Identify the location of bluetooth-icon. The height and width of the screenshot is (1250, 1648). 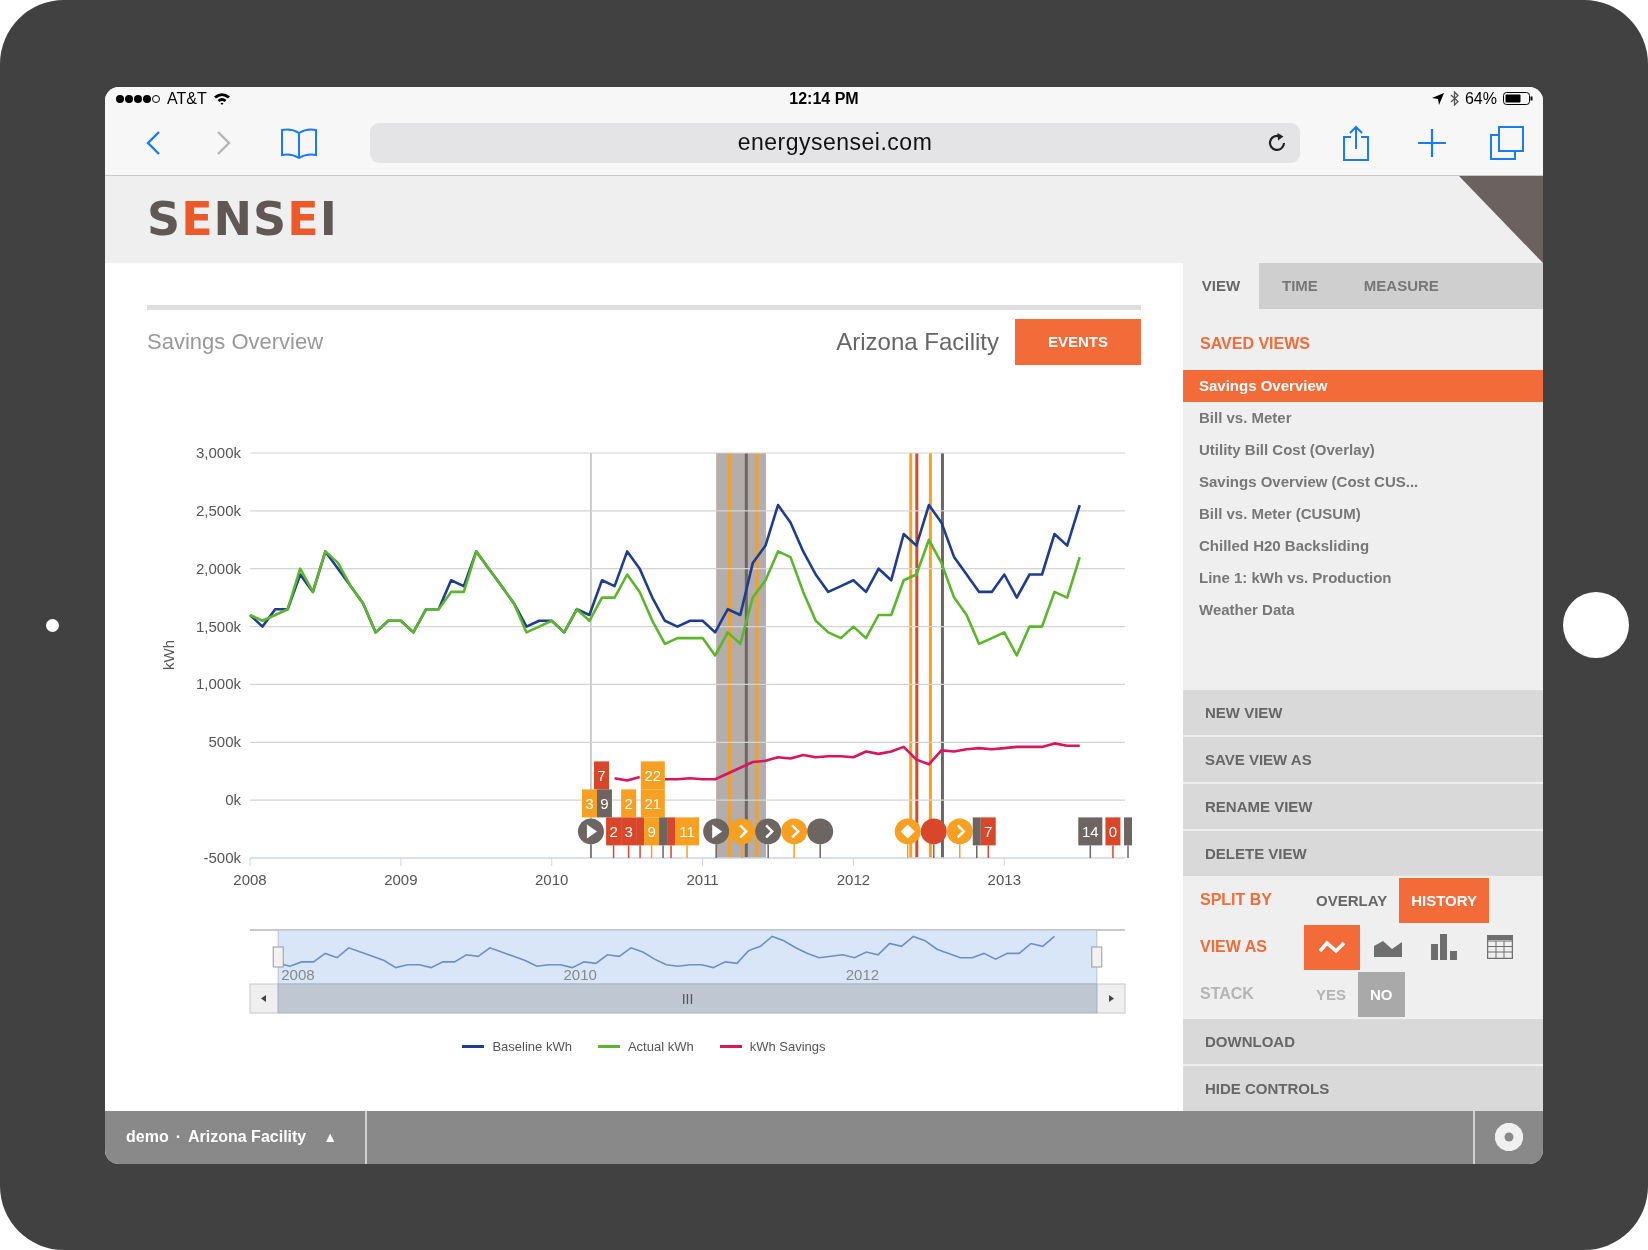
(1454, 98).